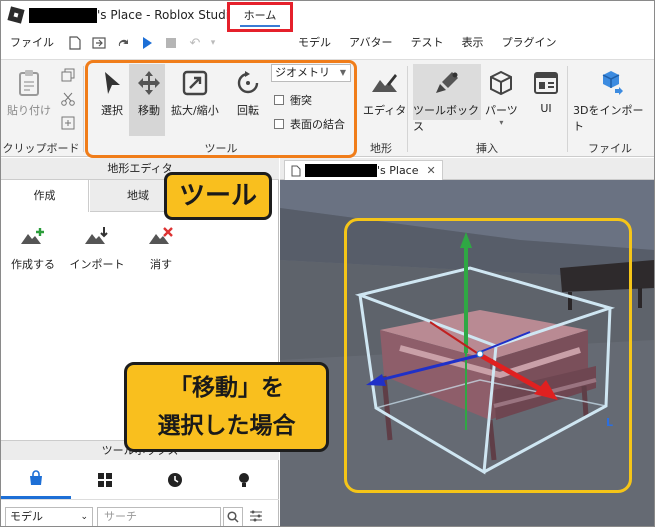  Describe the element at coordinates (167, 15) in the screenshot. I see `window-title: 's Place - Roblox Studio` at that location.